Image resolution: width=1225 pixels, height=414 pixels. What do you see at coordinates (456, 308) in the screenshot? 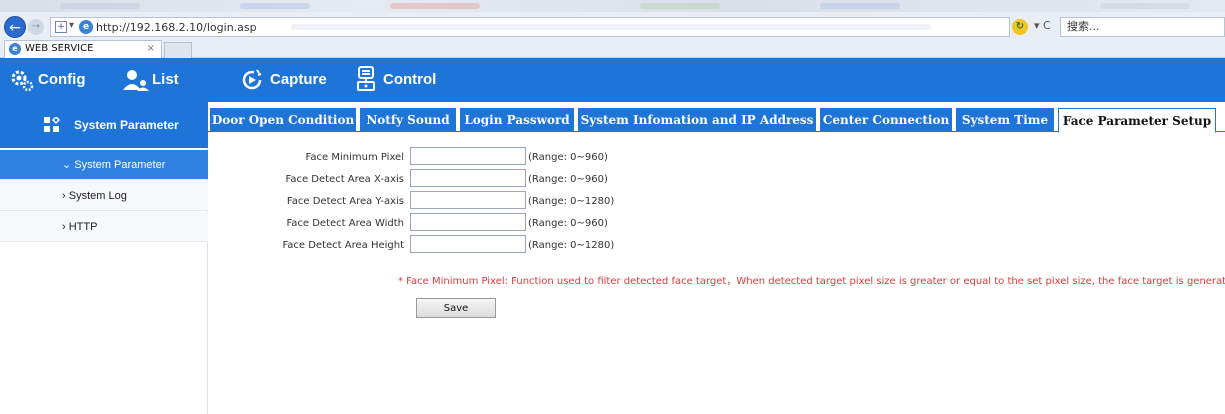
I see `save-button: Save` at bounding box center [456, 308].